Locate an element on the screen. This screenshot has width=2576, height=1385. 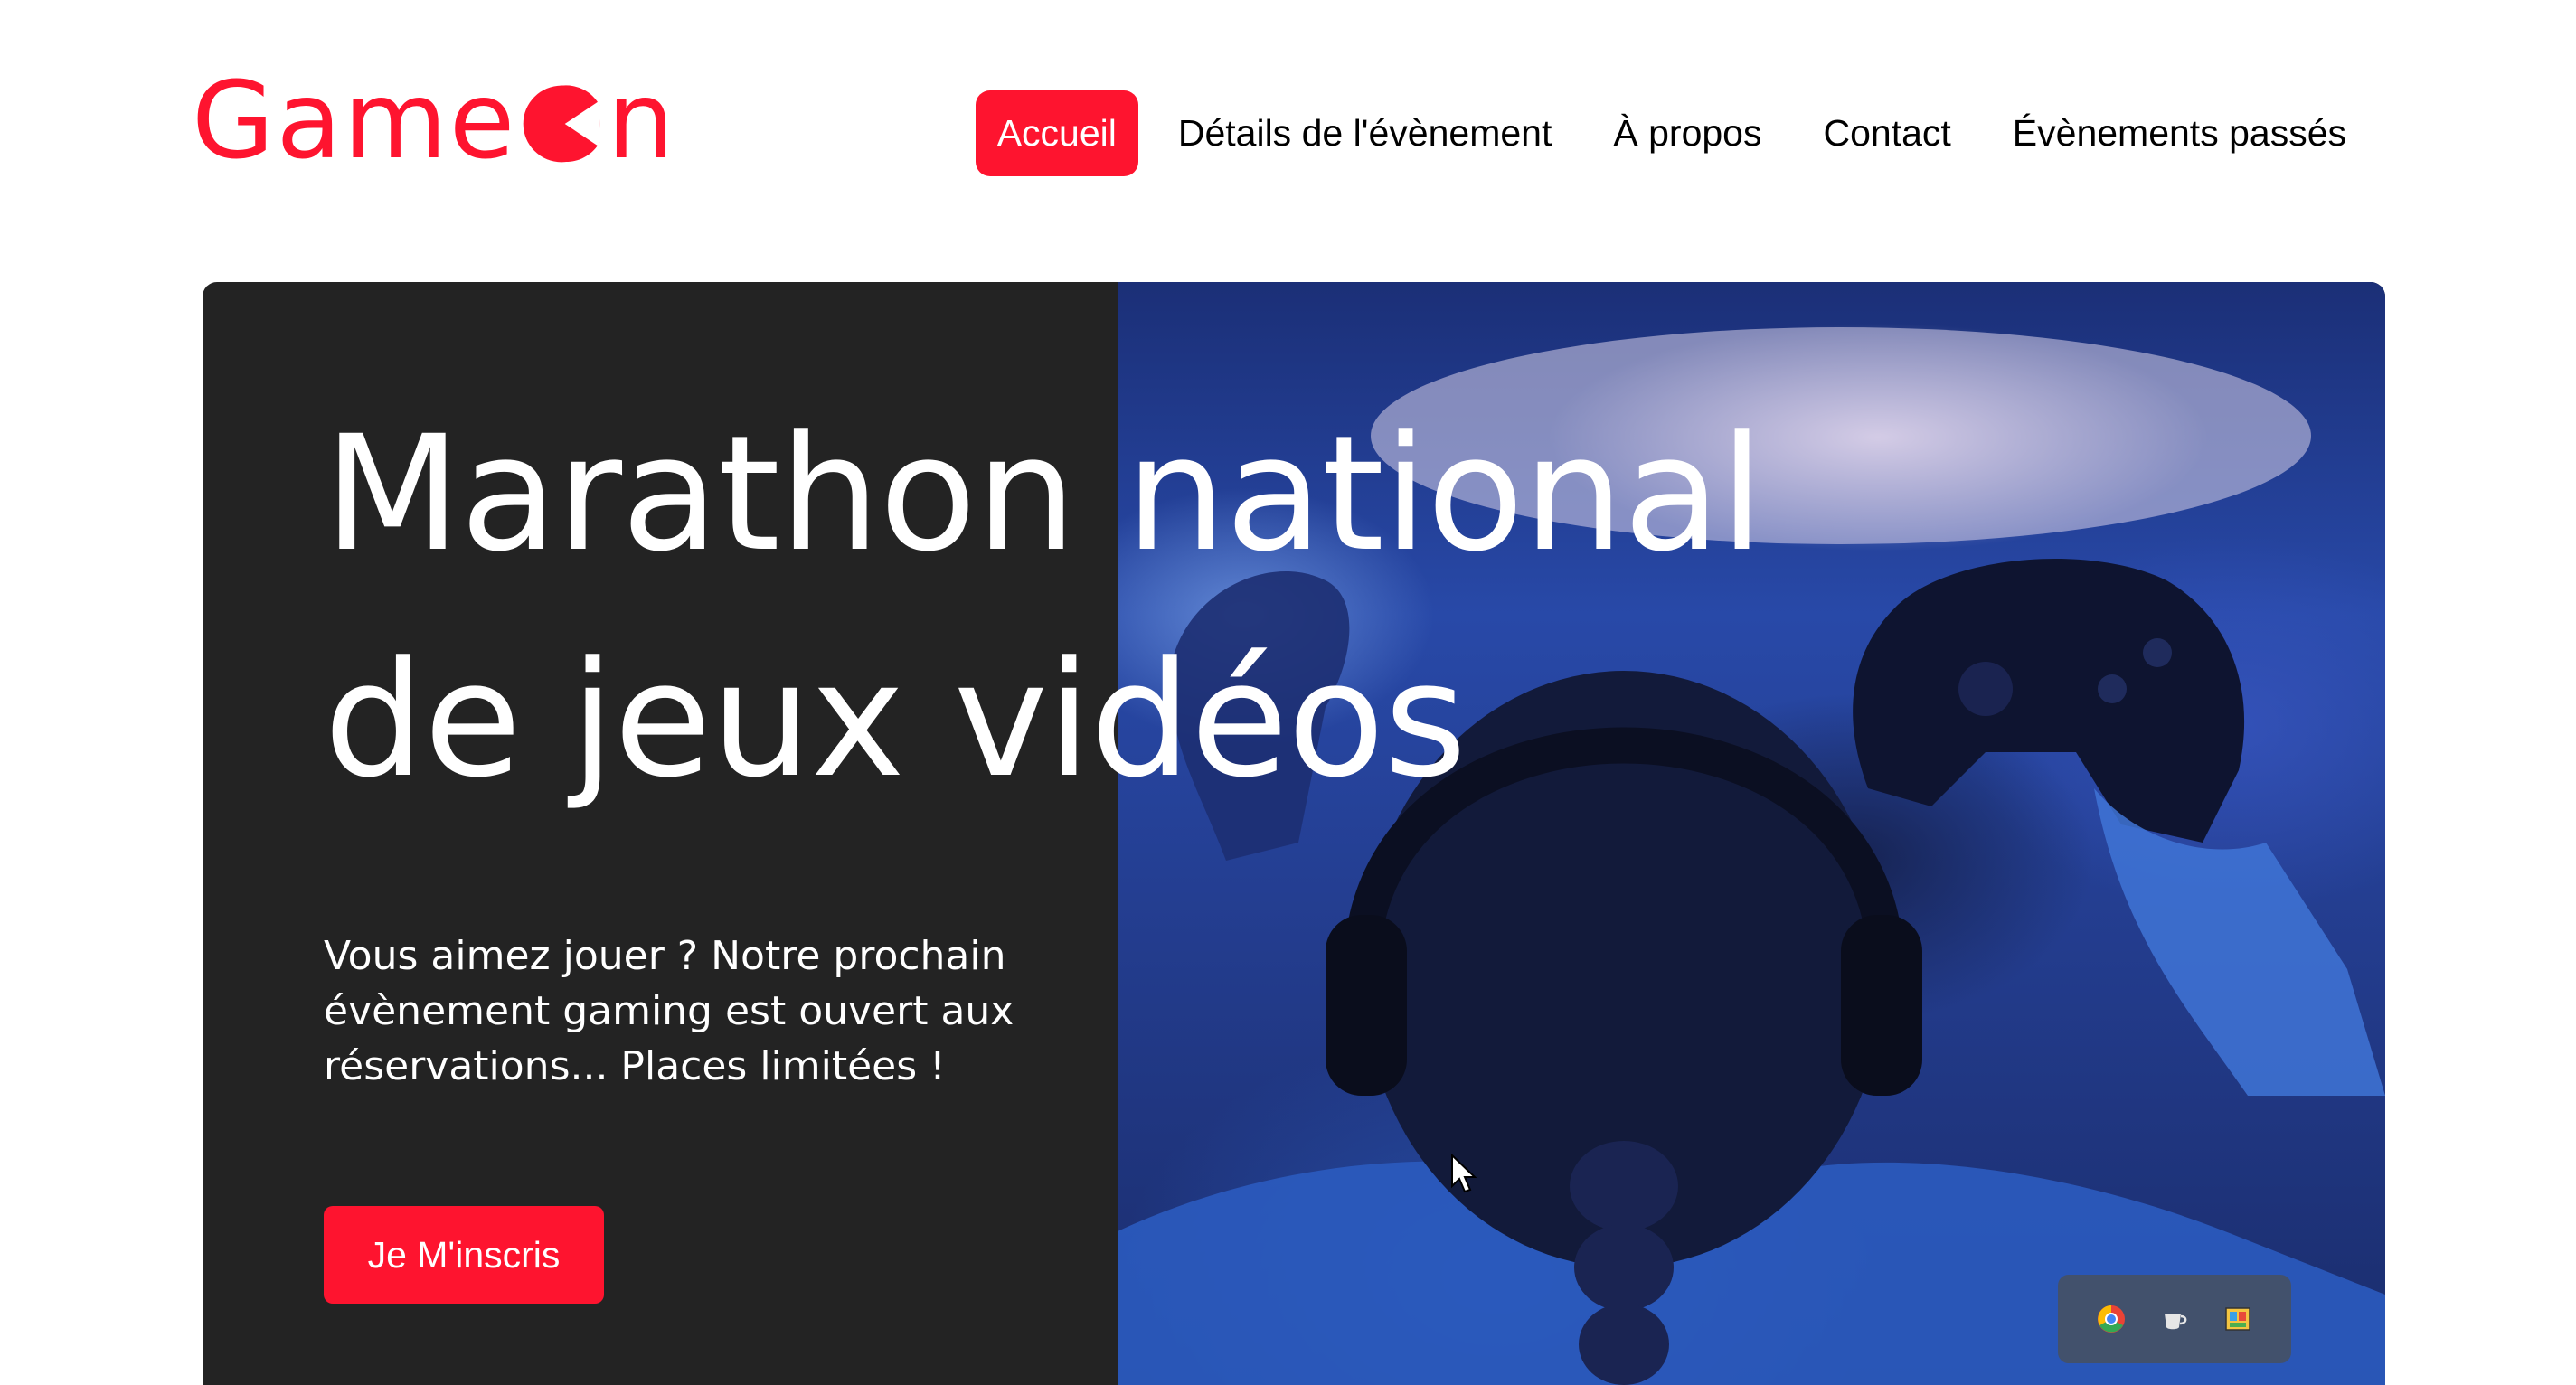
logo-pacman-icon is located at coordinates (561, 123).